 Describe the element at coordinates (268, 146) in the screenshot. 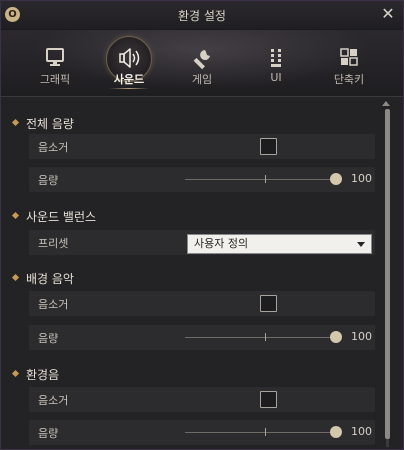

I see `master-mute-checkbox` at that location.